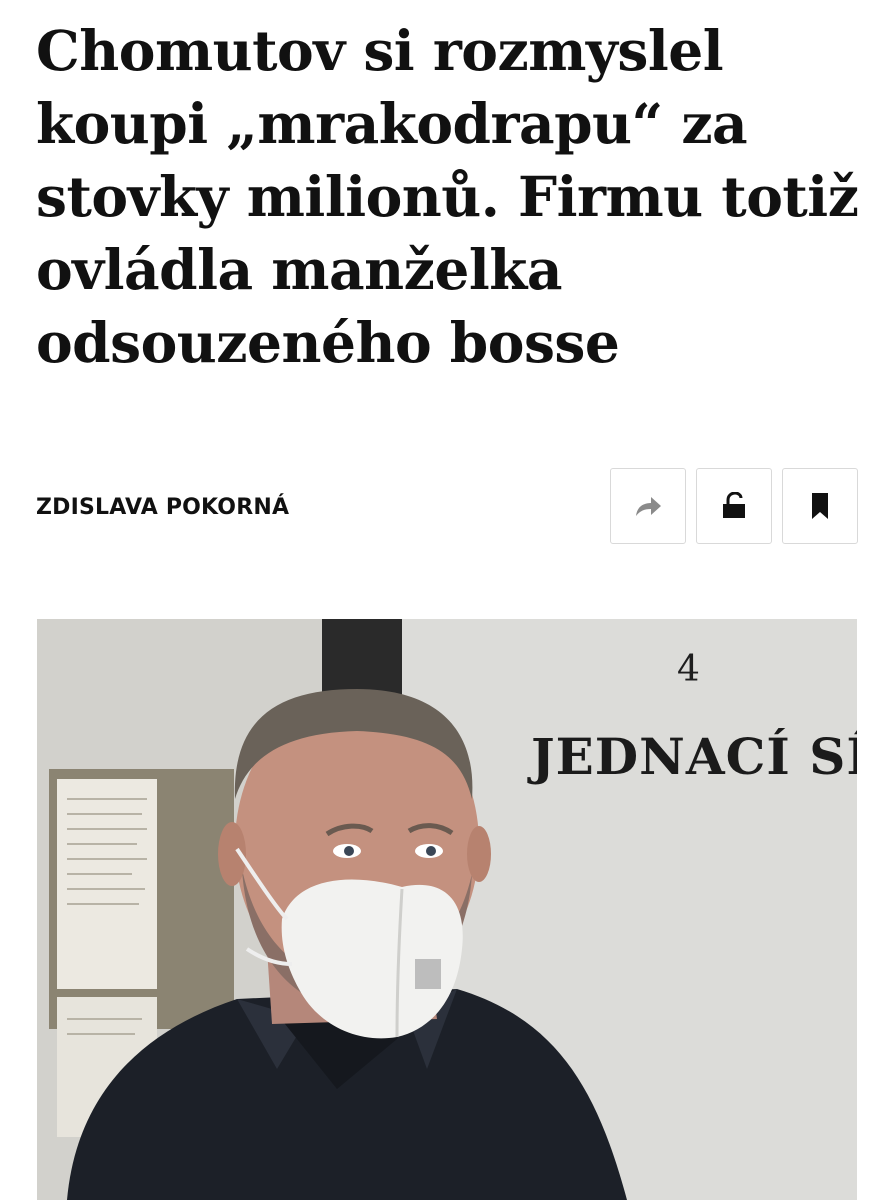 This screenshot has height=1200, width=894. I want to click on unlock-button, so click(734, 506).